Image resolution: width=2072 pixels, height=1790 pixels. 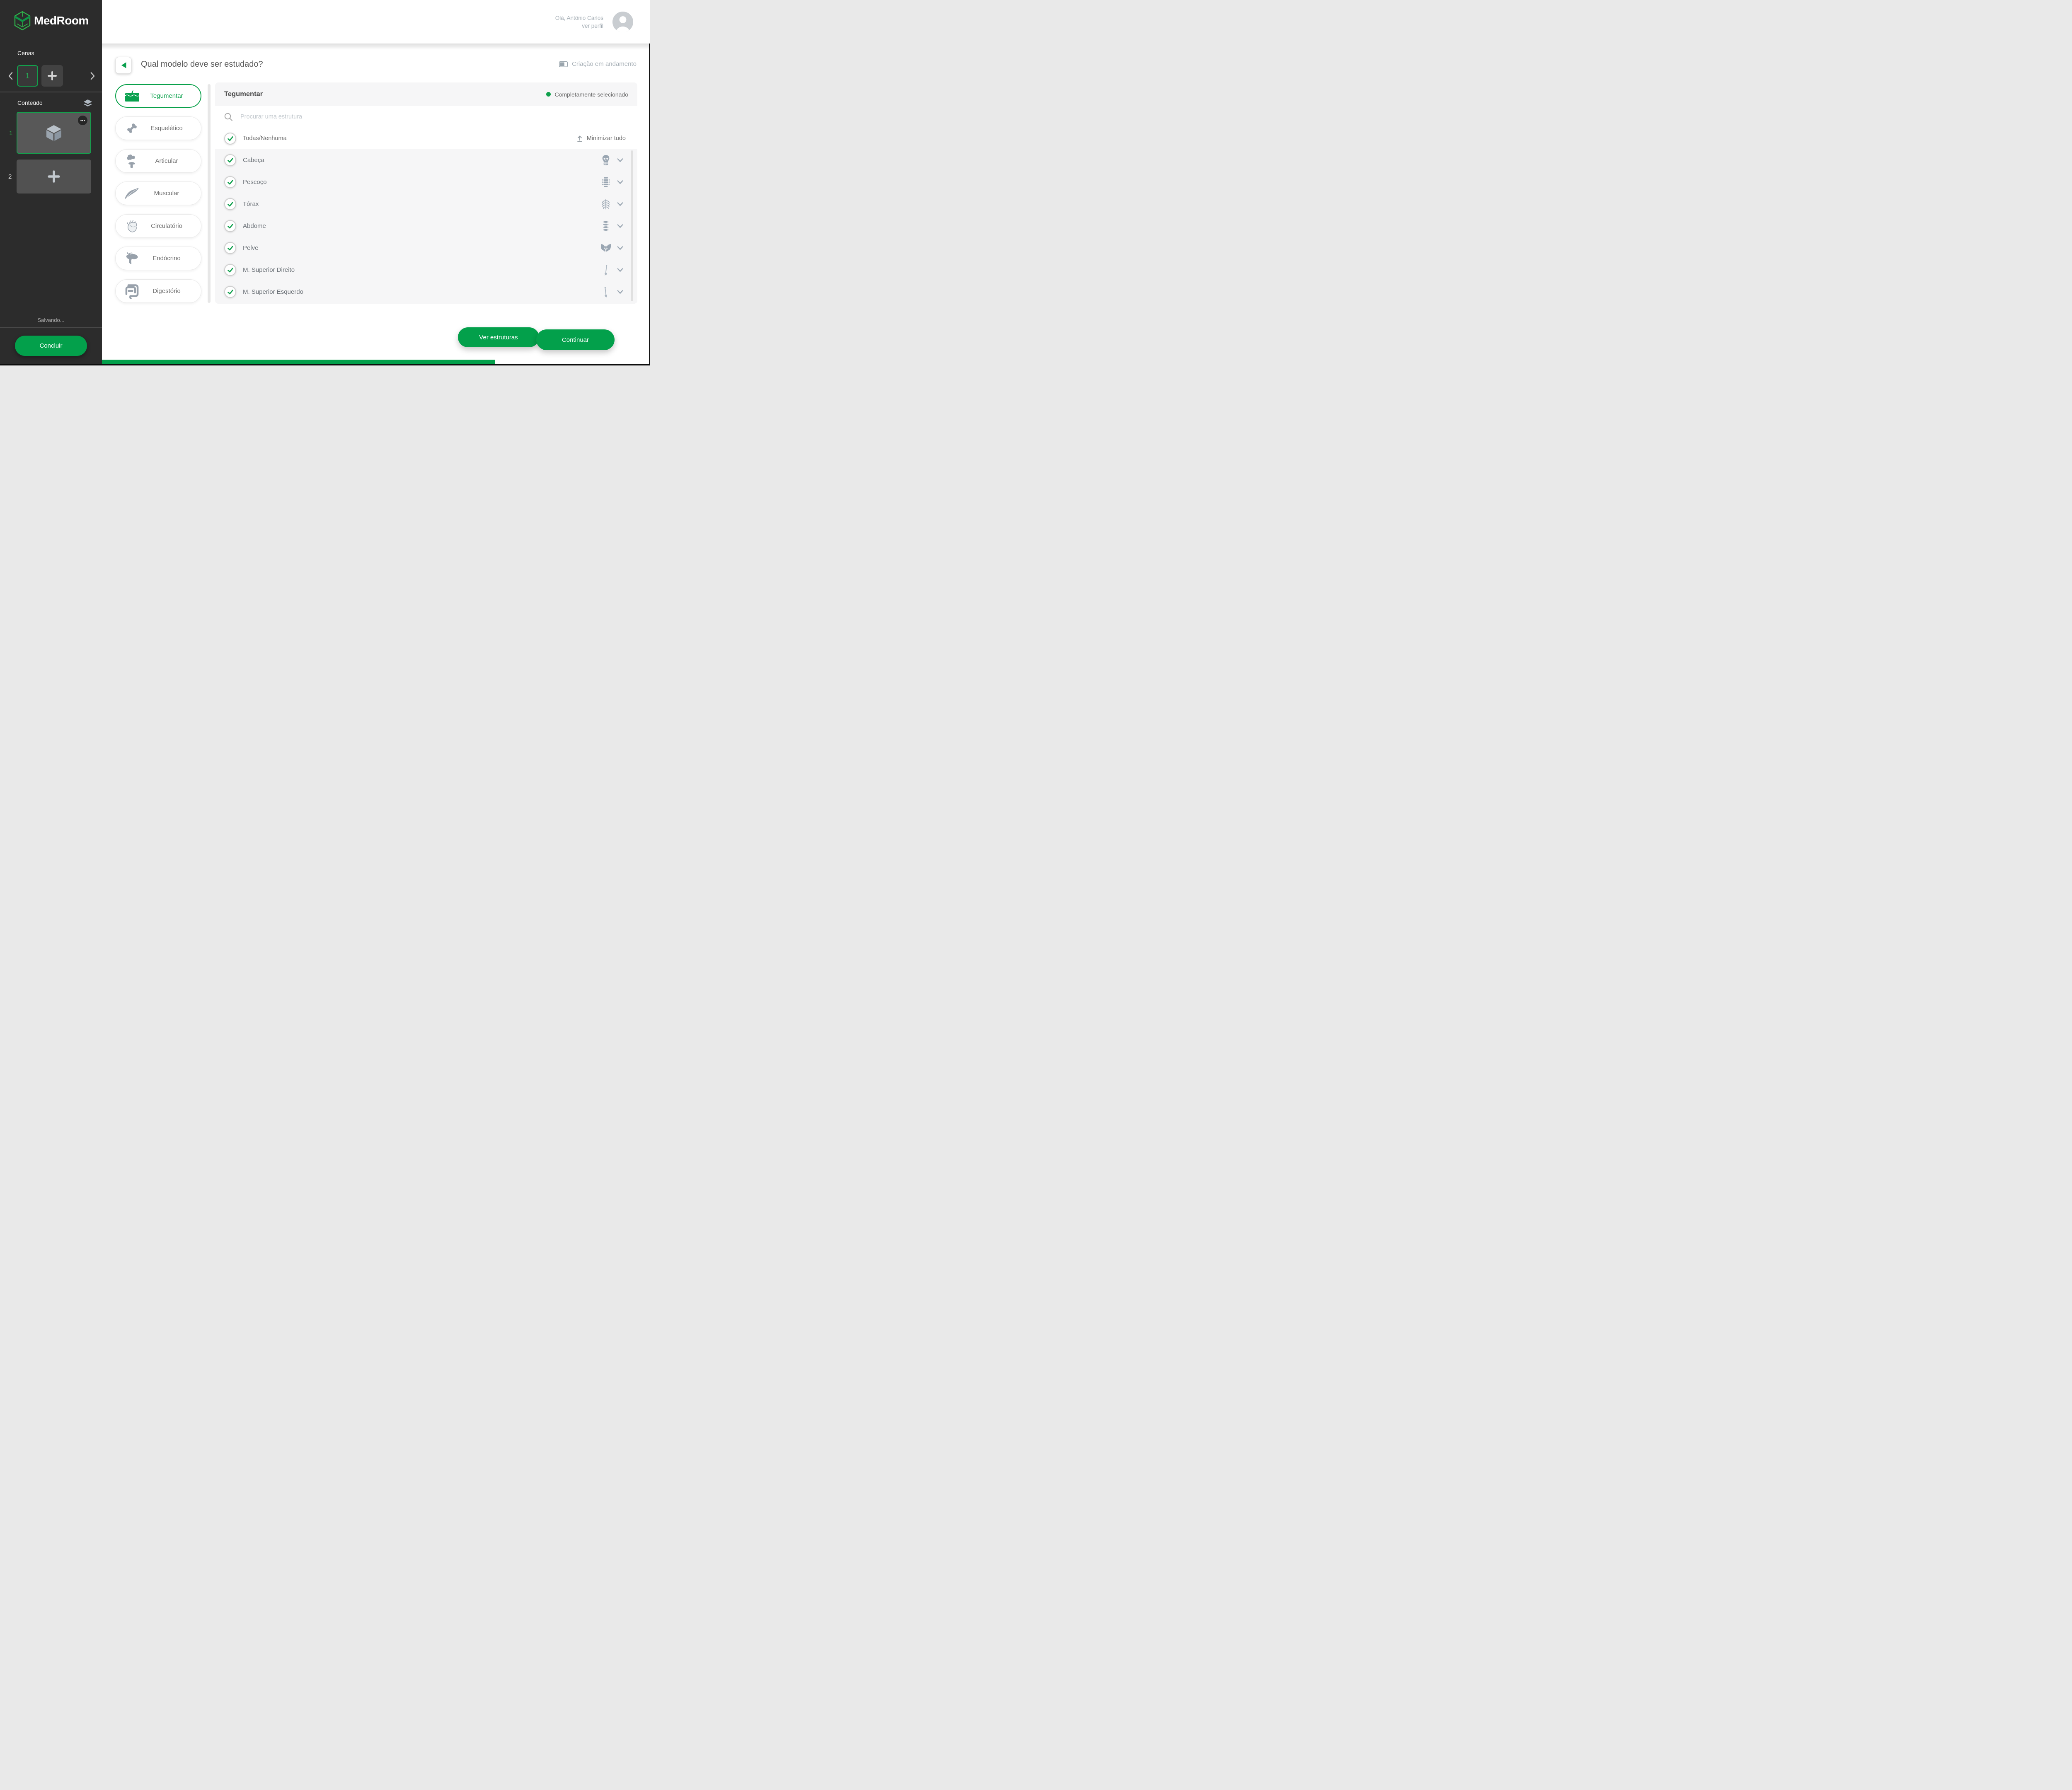 What do you see at coordinates (61, 20) in the screenshot?
I see `brand-name: MedRoom` at bounding box center [61, 20].